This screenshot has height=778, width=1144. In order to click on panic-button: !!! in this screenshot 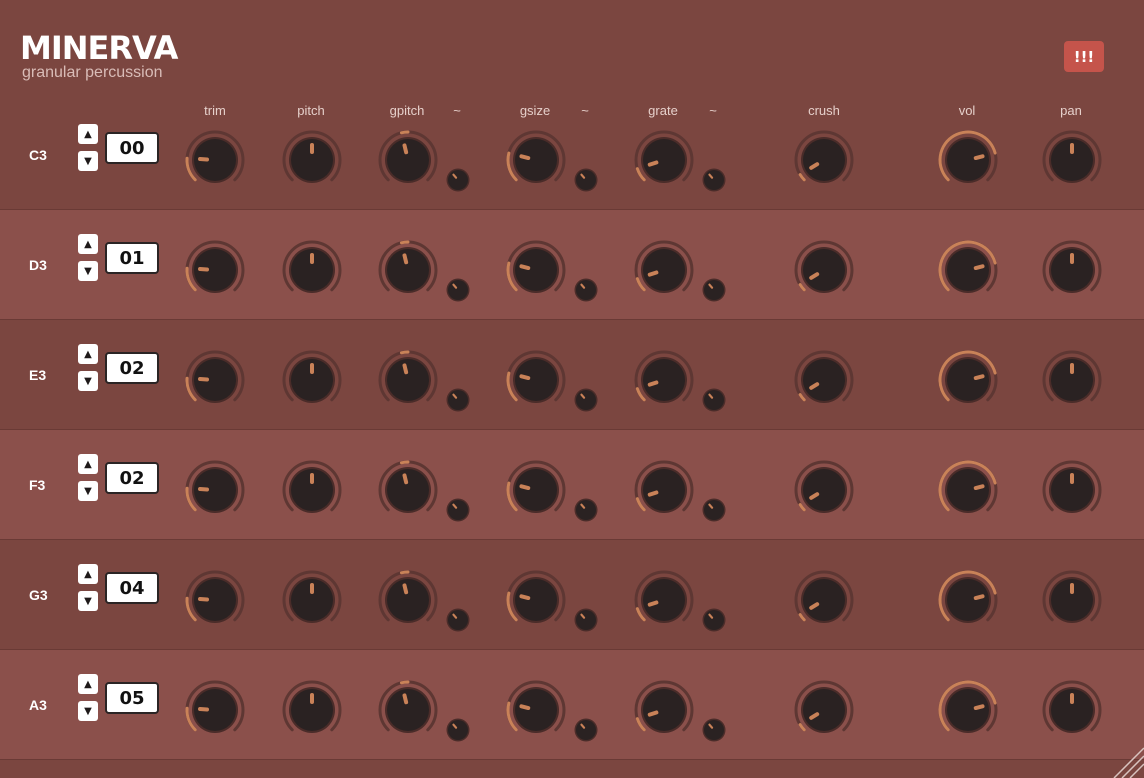, I will do `click(1084, 56)`.